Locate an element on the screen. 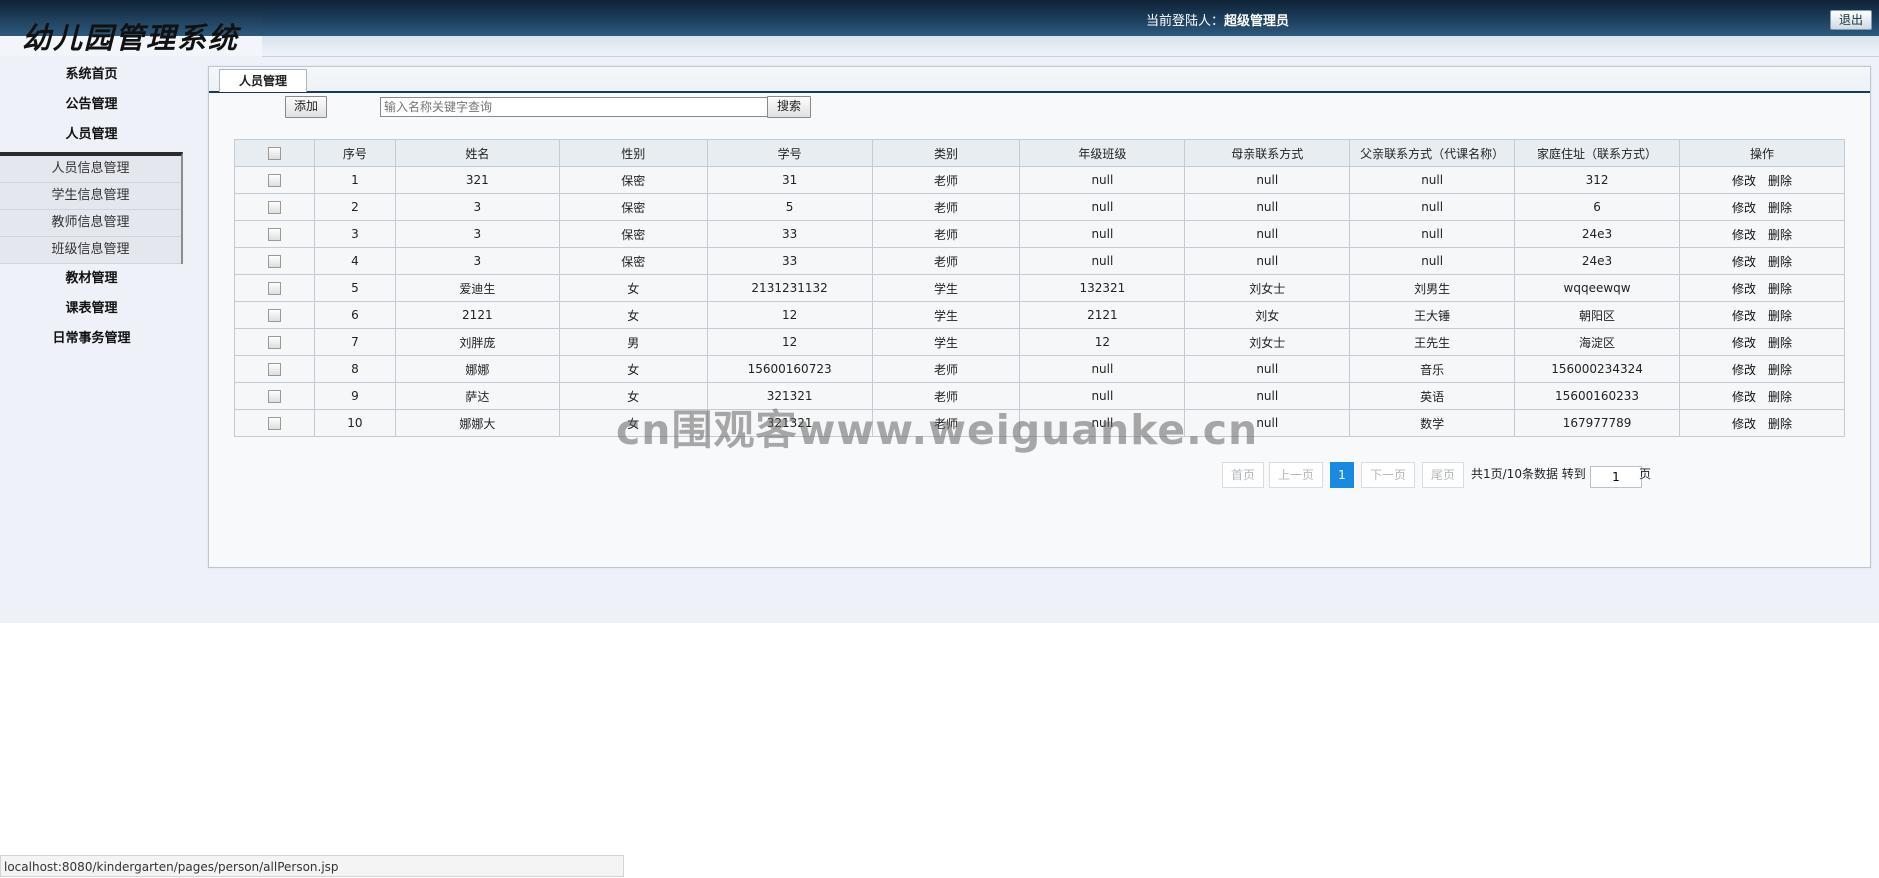  pager-goto-label: 转到 is located at coordinates (1573, 474).